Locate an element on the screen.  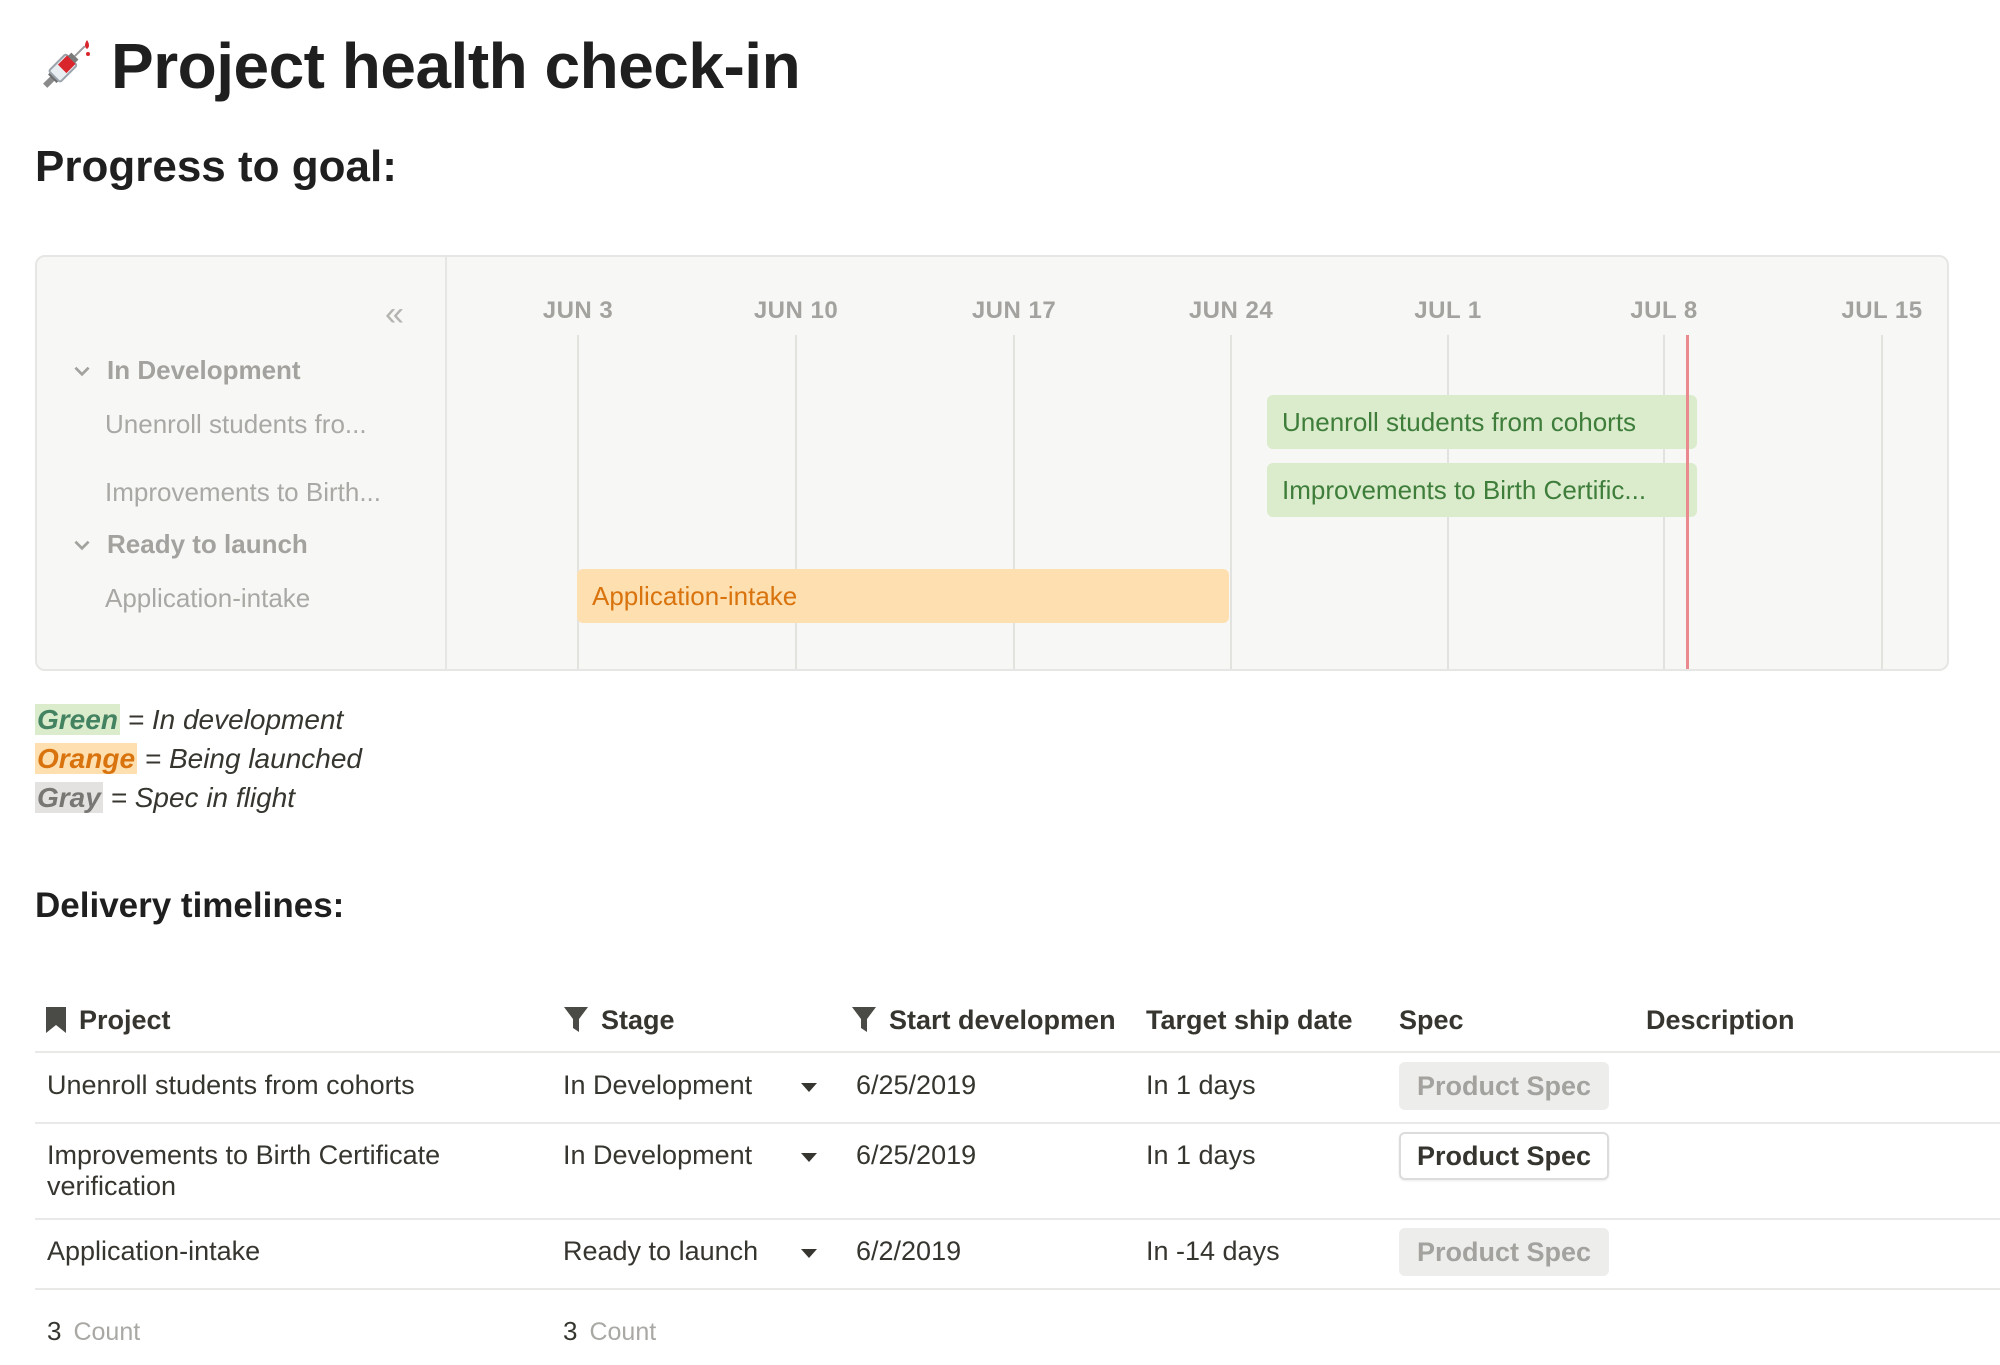
column-header-label: Project is located at coordinates (125, 1019).